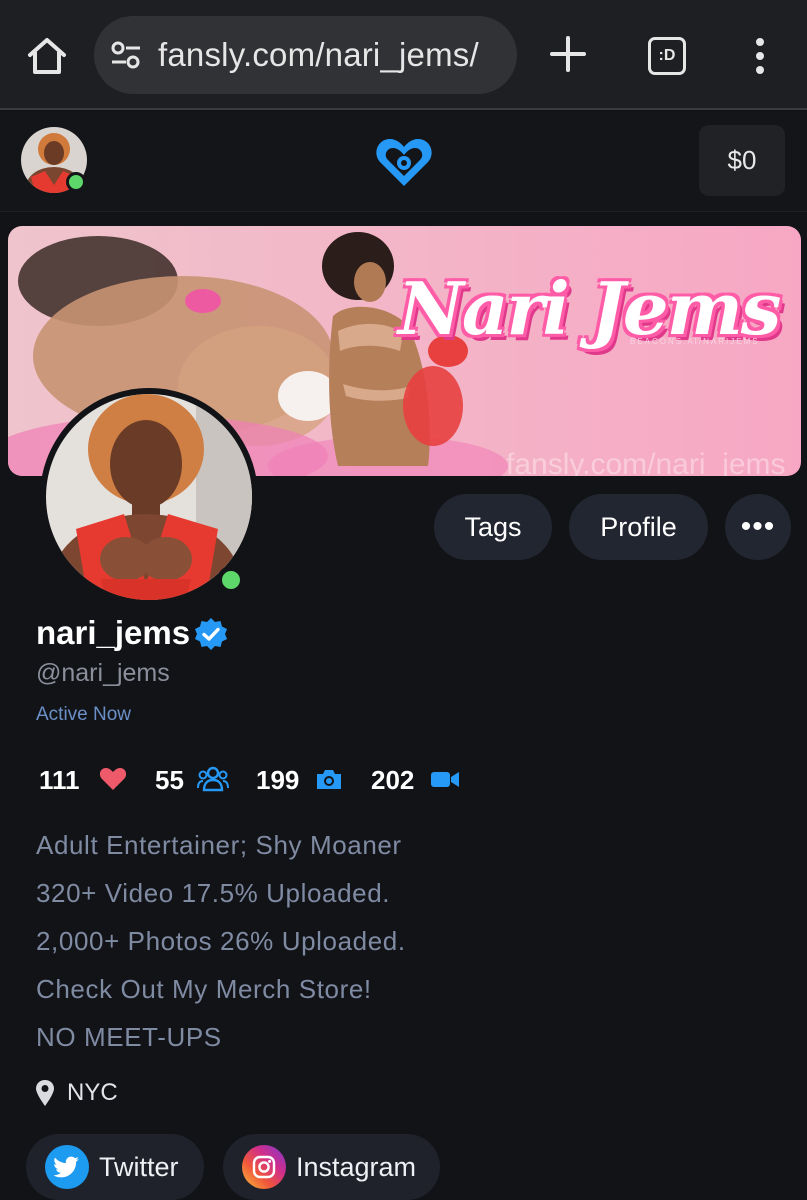 The width and height of the screenshot is (807, 1200). I want to click on overflow-menu-icon, so click(760, 56).